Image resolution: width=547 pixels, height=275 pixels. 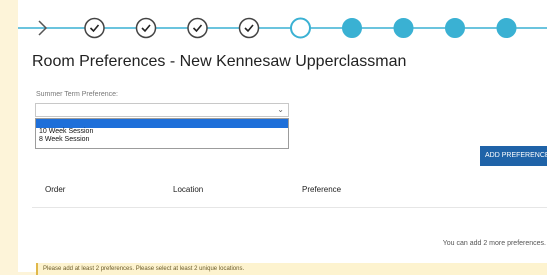 What do you see at coordinates (289, 207) in the screenshot?
I see `table-divider` at bounding box center [289, 207].